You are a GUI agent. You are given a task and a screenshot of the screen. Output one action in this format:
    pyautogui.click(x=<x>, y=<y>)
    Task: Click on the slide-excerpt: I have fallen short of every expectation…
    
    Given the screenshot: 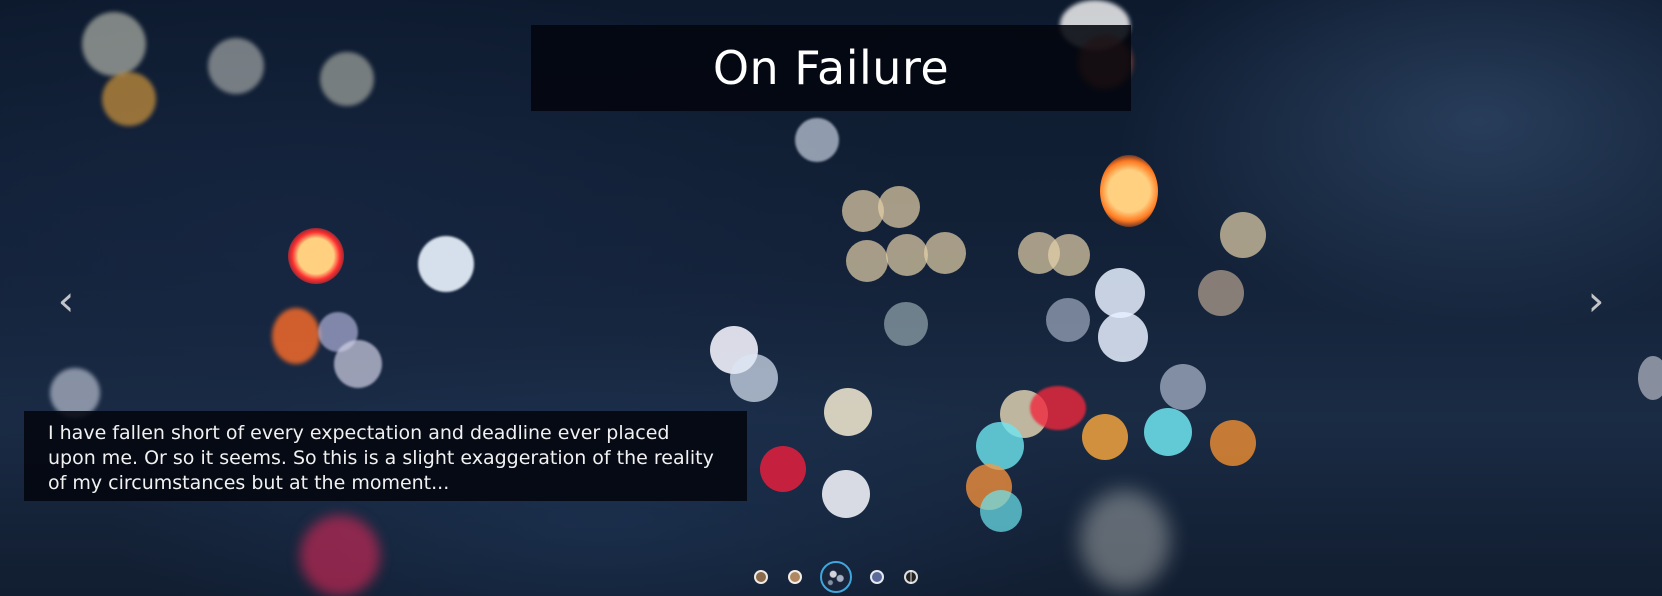 What is the action you would take?
    pyautogui.click(x=381, y=458)
    